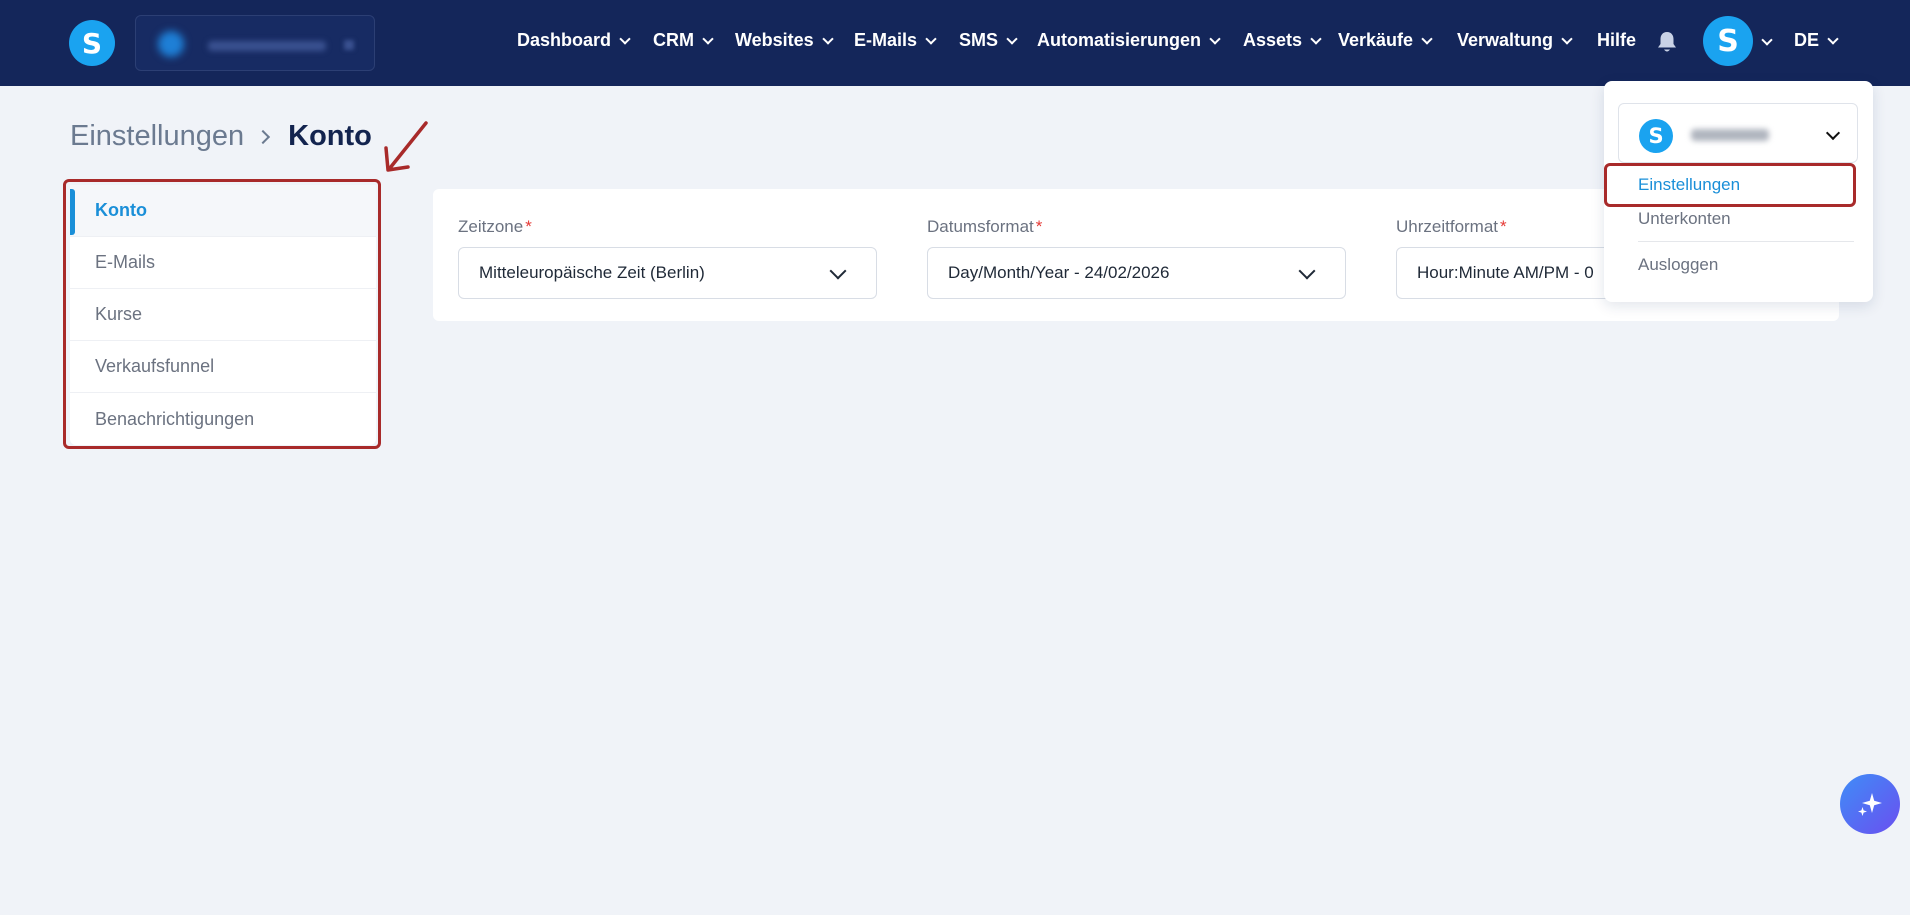  I want to click on language-label: DE, so click(1807, 40).